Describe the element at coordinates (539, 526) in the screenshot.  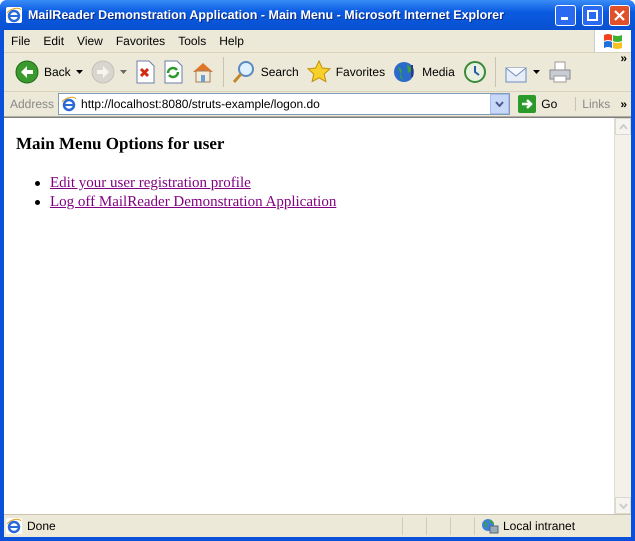
I see `zone-text: Local intranet` at that location.